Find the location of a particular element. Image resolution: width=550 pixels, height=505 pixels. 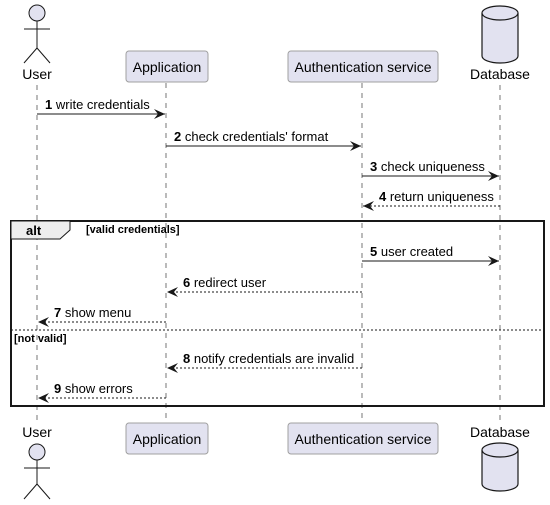

guard-not-valid: [not valid] is located at coordinates (40, 339).